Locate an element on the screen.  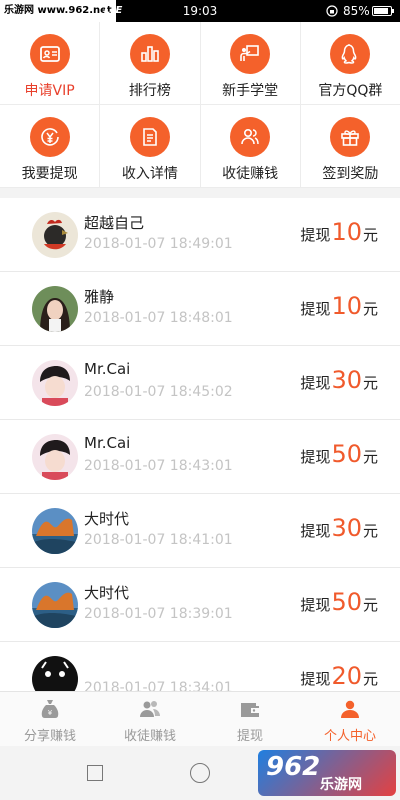
rotation-lock-icon is located at coordinates (332, 11).